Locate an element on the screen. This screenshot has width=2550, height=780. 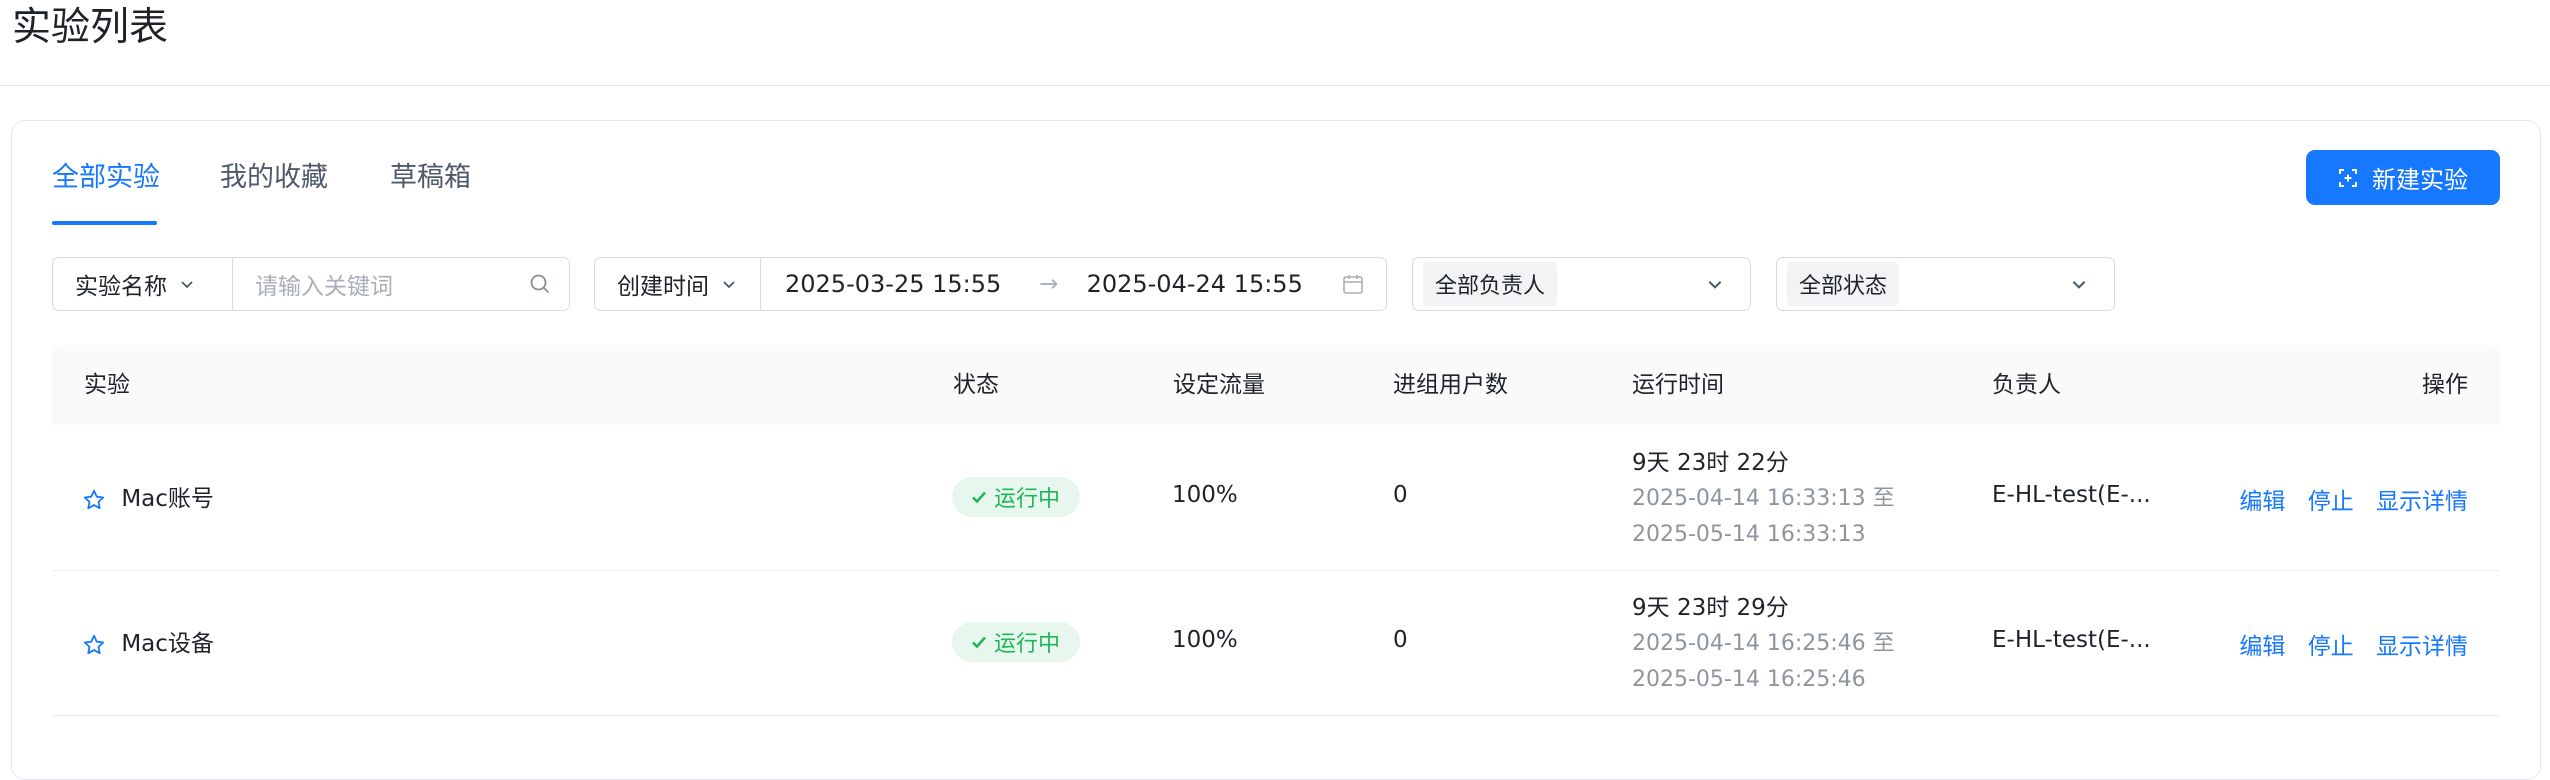
active-tab-indicator is located at coordinates (104, 223).